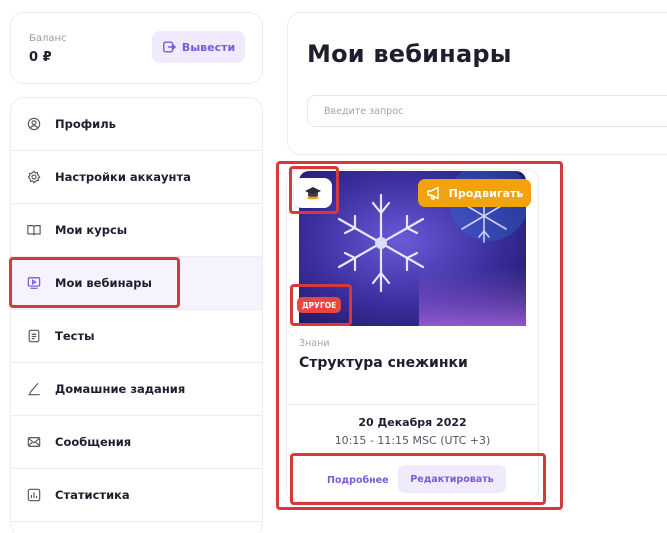 The height and width of the screenshot is (533, 667). What do you see at coordinates (120, 389) in the screenshot?
I see `sidebar-item-label: Домашние задания` at bounding box center [120, 389].